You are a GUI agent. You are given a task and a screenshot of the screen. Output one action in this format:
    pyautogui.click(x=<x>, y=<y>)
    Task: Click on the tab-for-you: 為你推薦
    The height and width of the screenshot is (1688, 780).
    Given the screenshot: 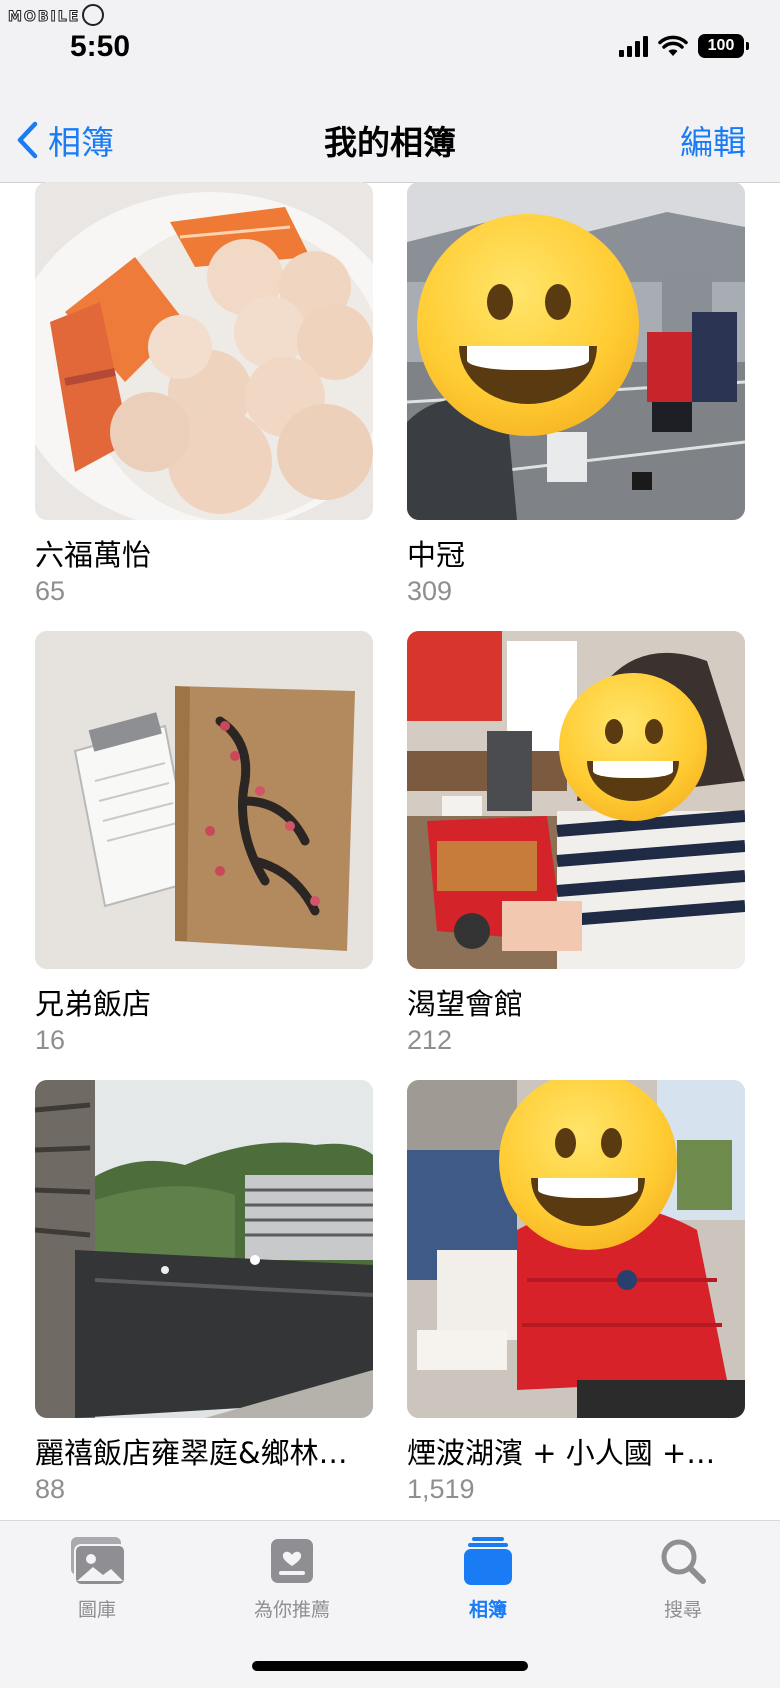 What is the action you would take?
    pyautogui.click(x=292, y=1578)
    